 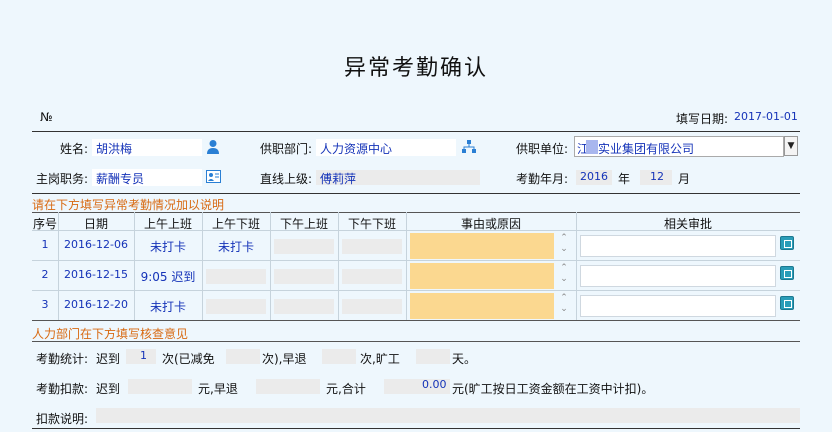 I want to click on stats-exempt-text: 次(已减免, so click(x=188, y=359).